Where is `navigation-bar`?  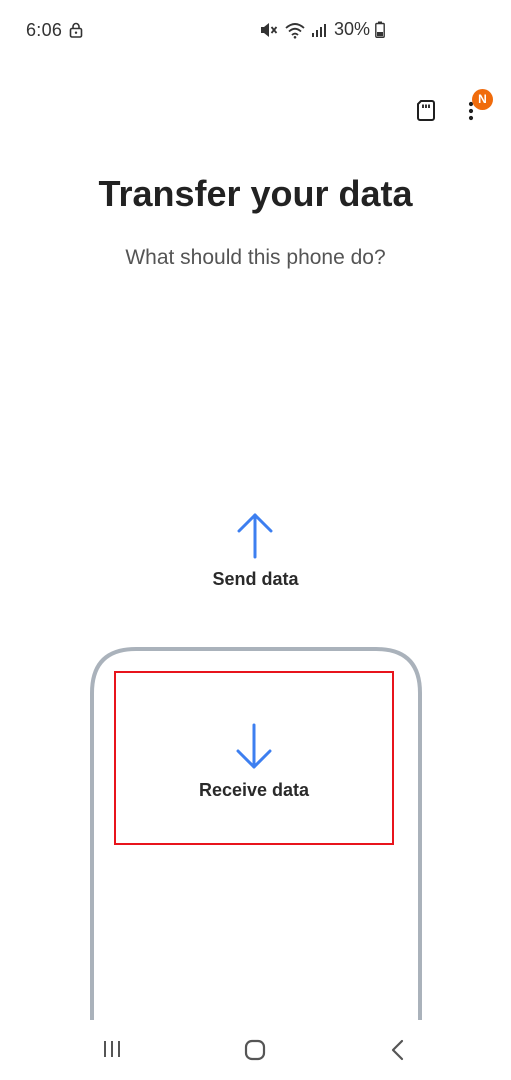 navigation-bar is located at coordinates (255, 1050).